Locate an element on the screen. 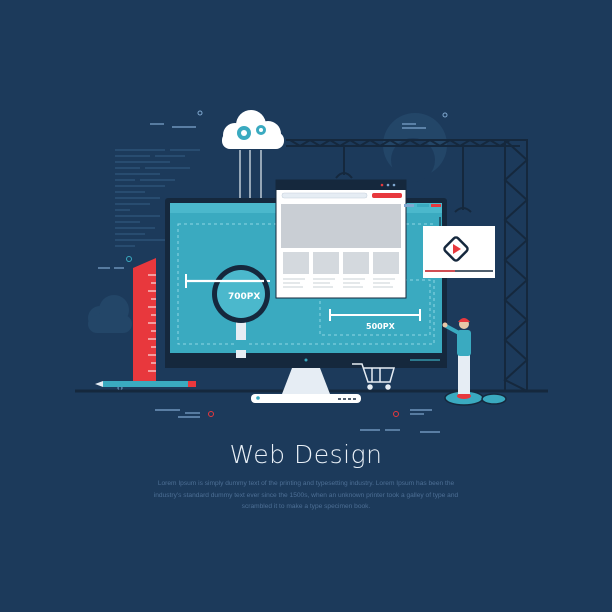 The image size is (612, 612). width-label: 700PX is located at coordinates (244, 297).